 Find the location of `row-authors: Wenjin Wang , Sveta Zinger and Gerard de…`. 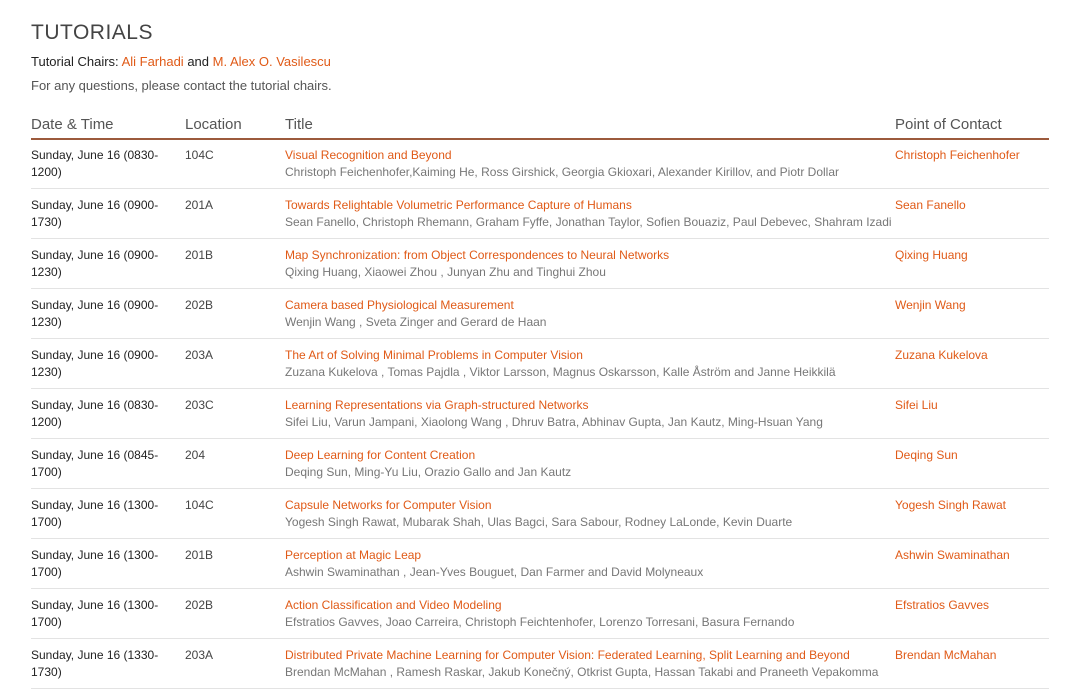

row-authors: Wenjin Wang , Sveta Zinger and Gerard de… is located at coordinates (416, 322).